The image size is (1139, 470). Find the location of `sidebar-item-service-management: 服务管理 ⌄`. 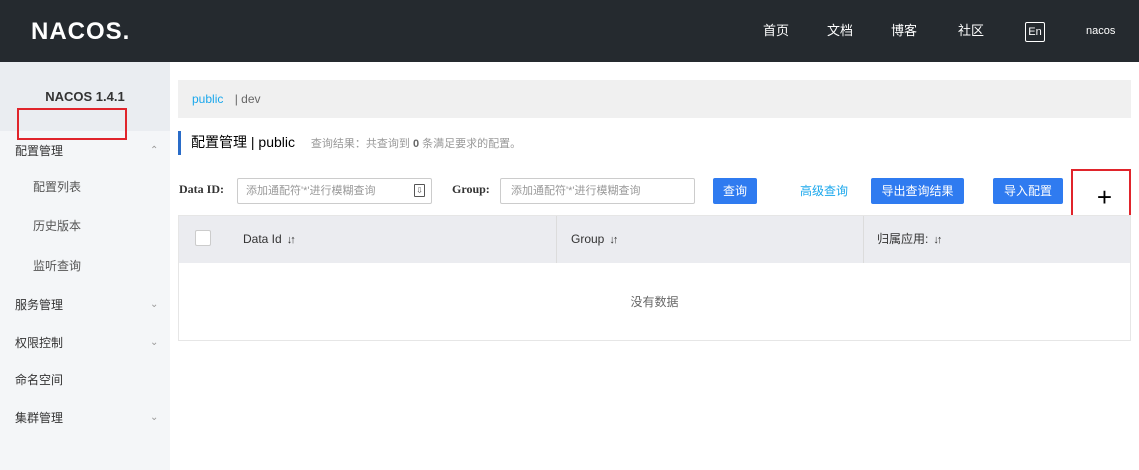

sidebar-item-service-management: 服务管理 ⌄ is located at coordinates (85, 305).